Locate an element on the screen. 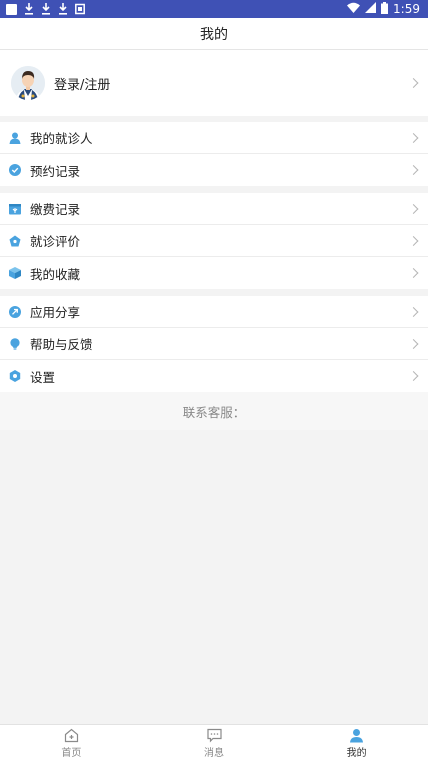 The height and width of the screenshot is (761, 428). menu-item-label: 我的收藏 is located at coordinates (55, 274).